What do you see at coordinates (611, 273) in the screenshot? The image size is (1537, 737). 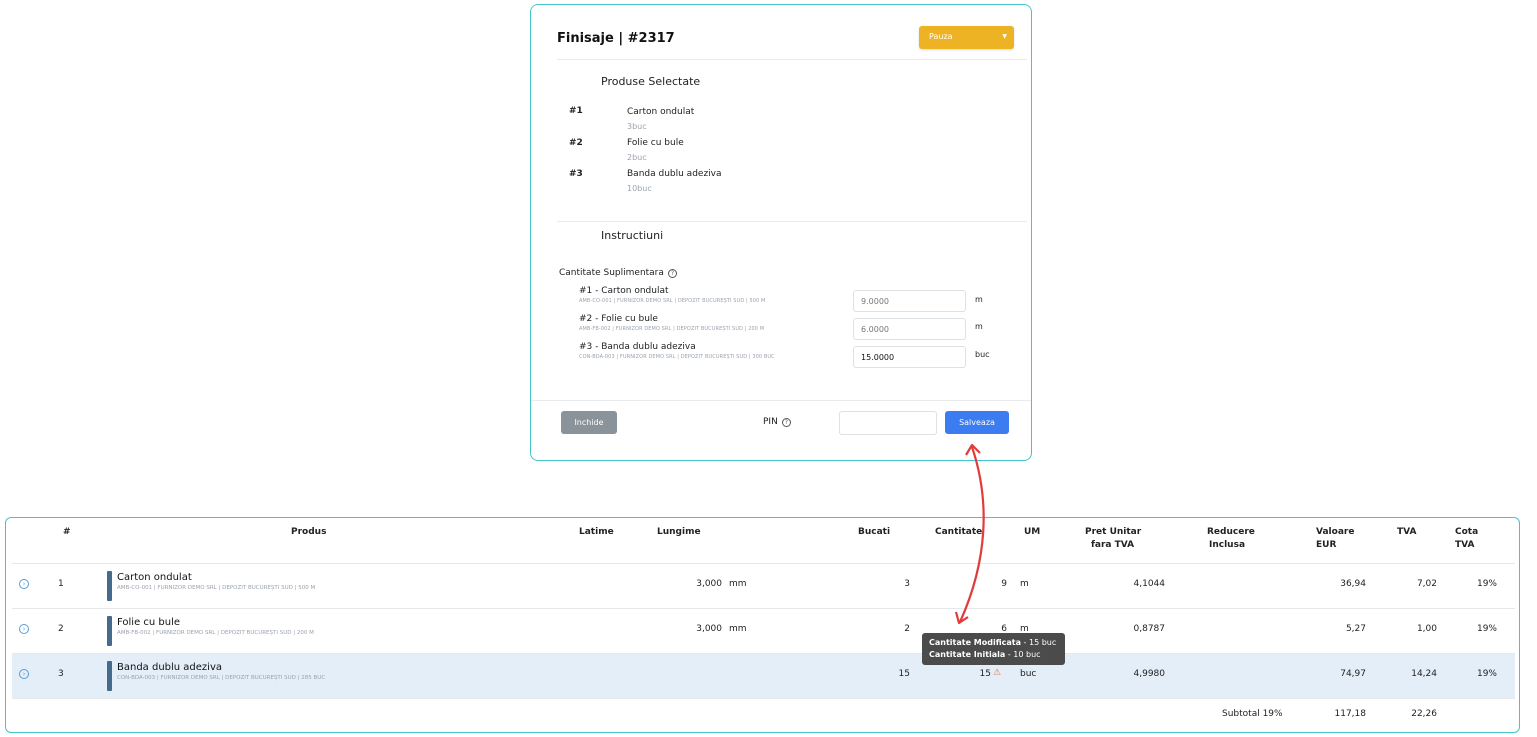 I see `extra-quantity-label-text: Cantitate Suplimentara` at bounding box center [611, 273].